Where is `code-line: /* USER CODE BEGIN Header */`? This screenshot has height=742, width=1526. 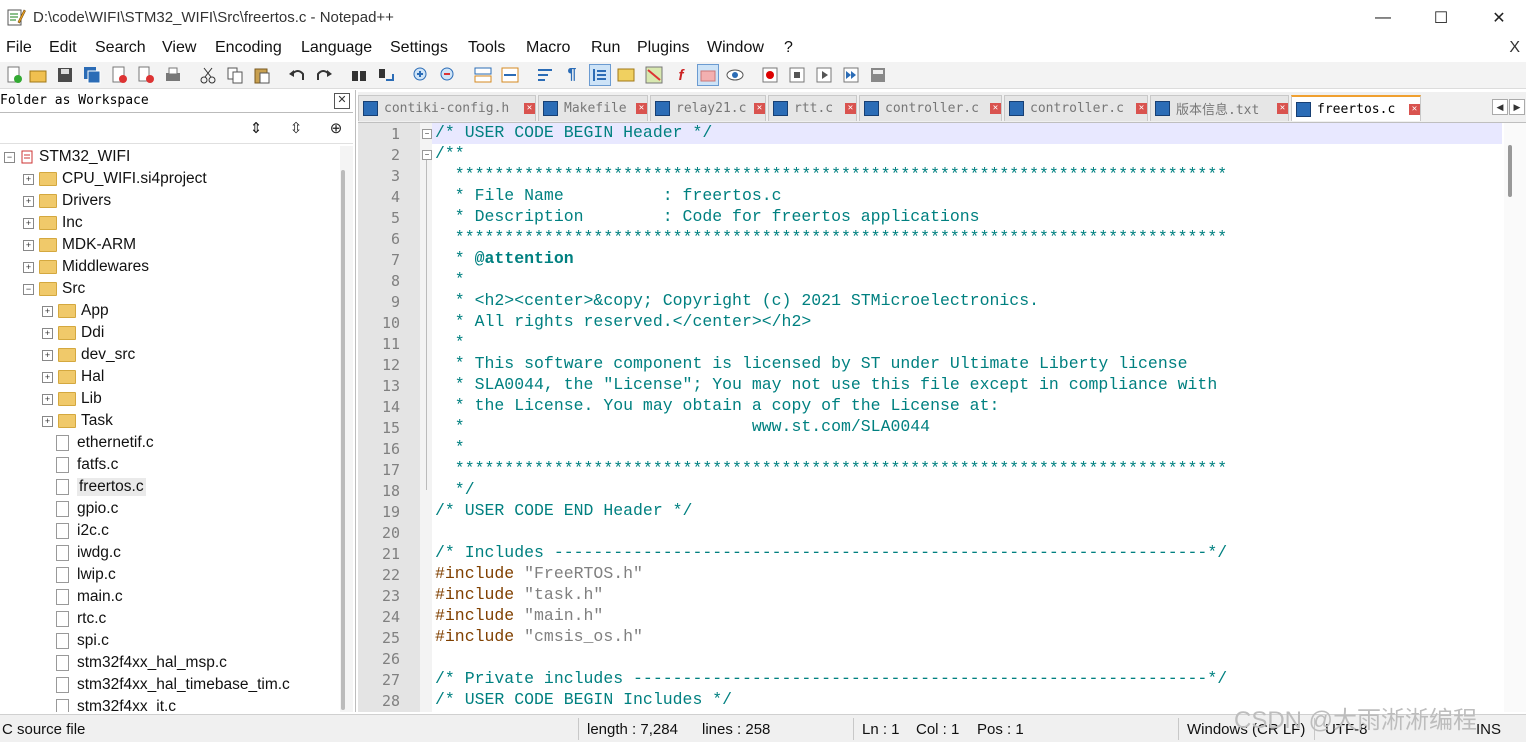 code-line: /* USER CODE BEGIN Header */ is located at coordinates (573, 132).